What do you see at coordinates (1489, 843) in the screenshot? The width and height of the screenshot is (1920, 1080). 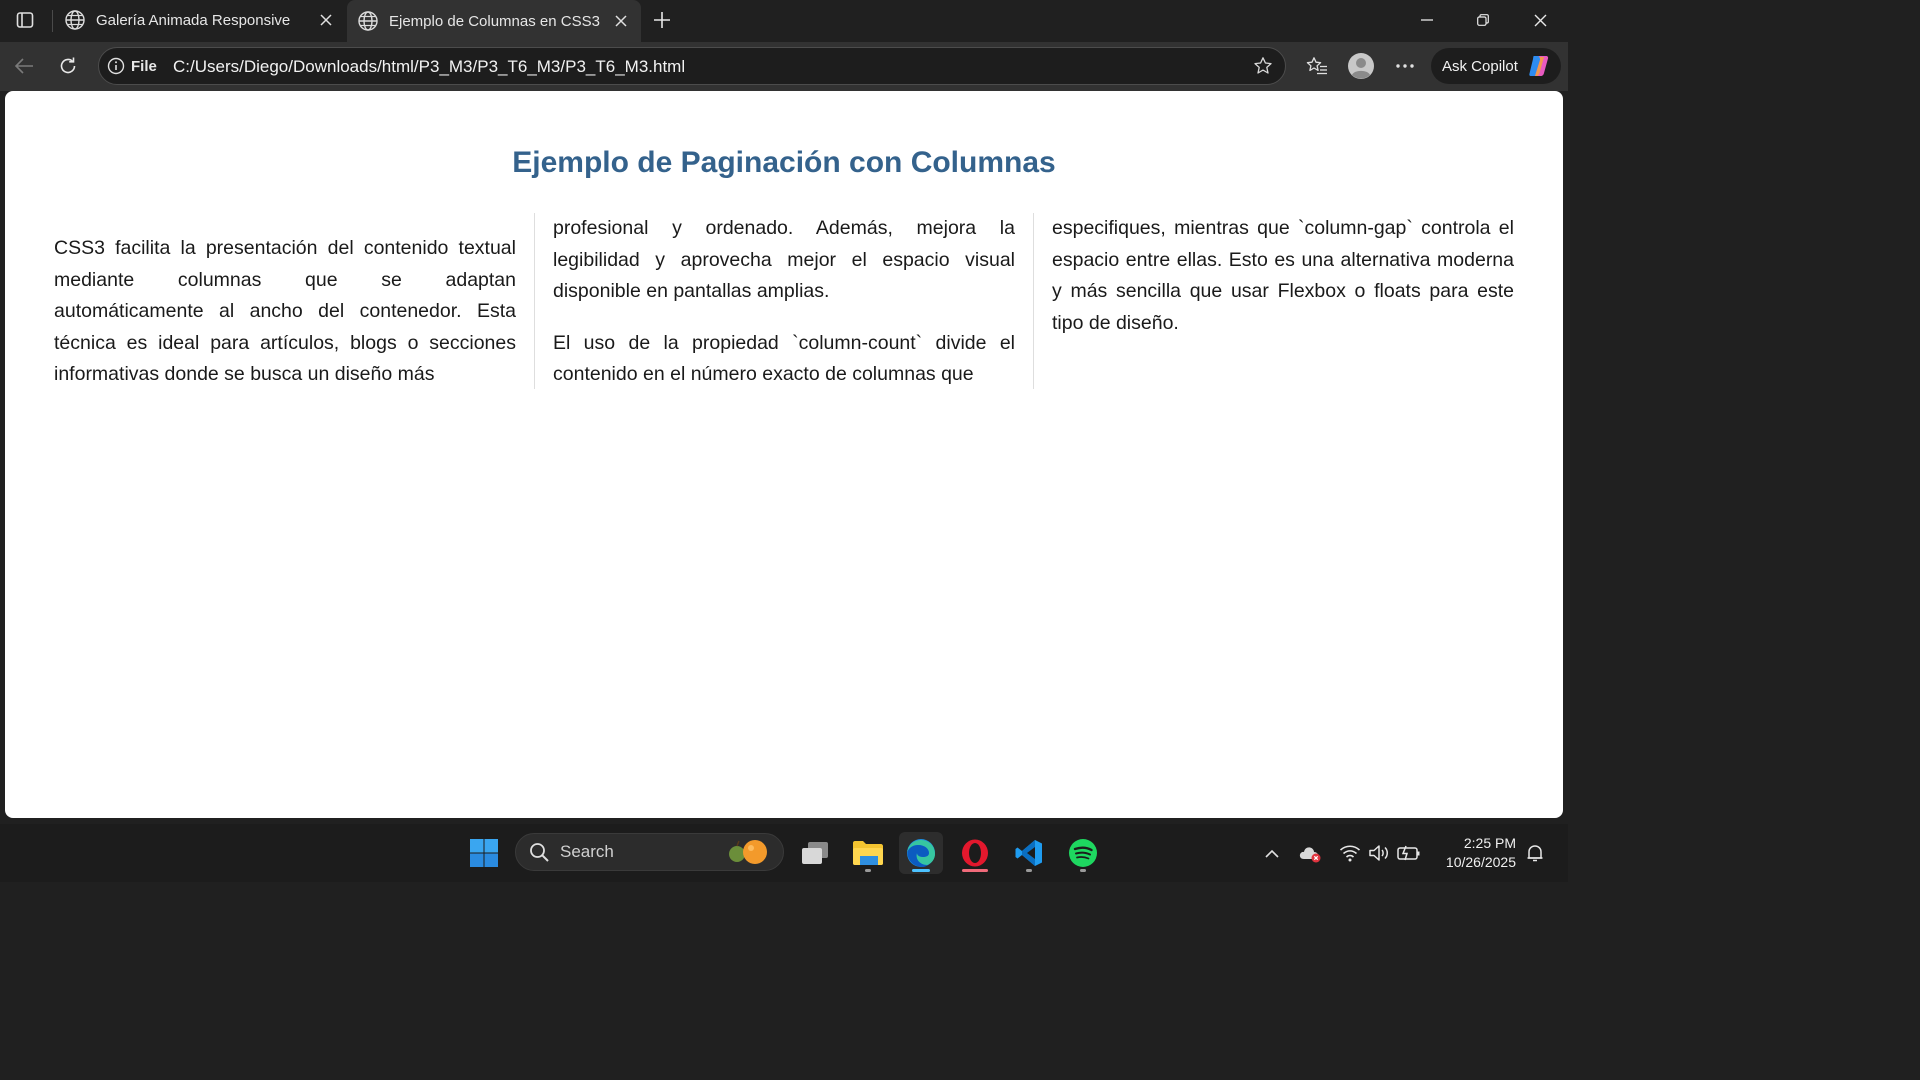 I see `clock-time: 2:25 PM` at bounding box center [1489, 843].